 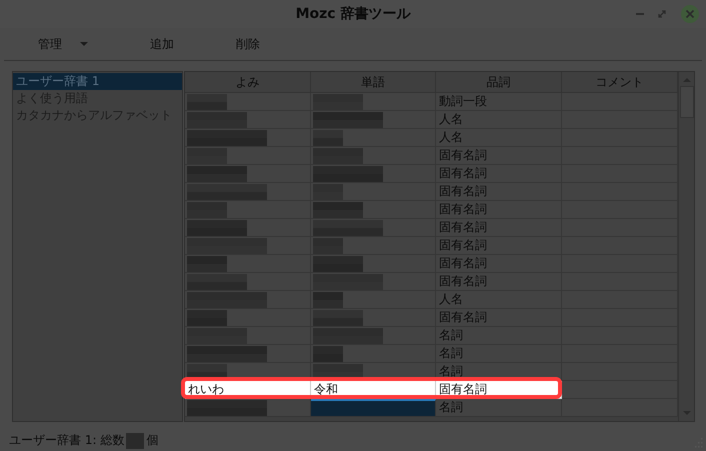 What do you see at coordinates (66, 440) in the screenshot?
I see `status-text: ユーザー辞書 1: 総数` at bounding box center [66, 440].